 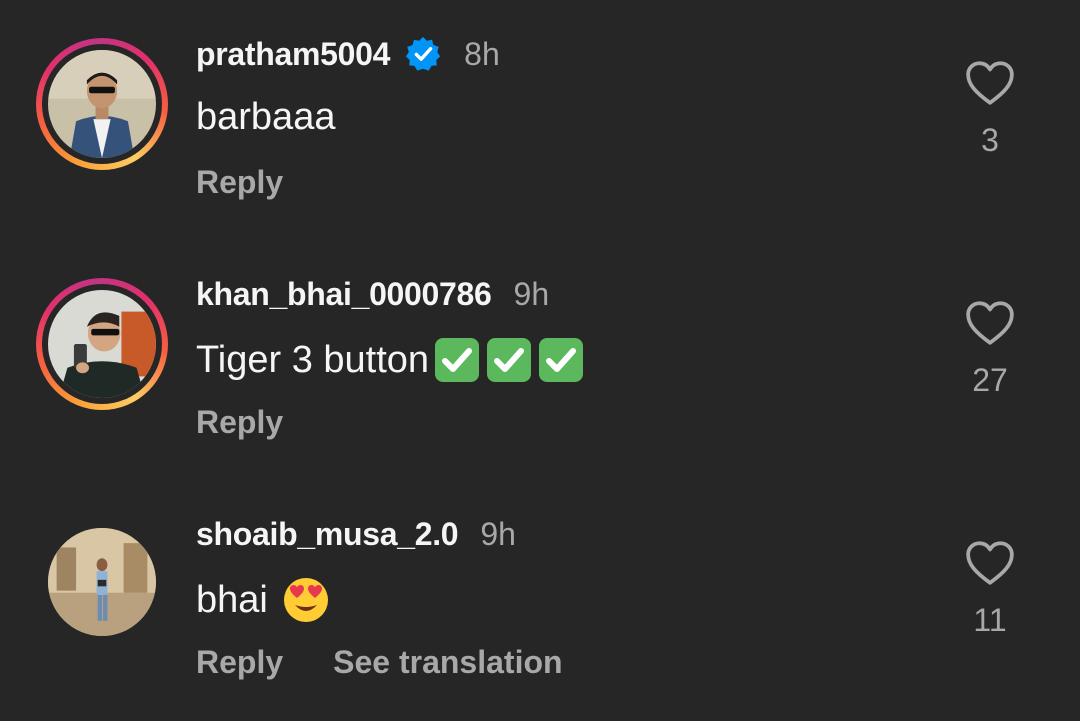 I want to click on comment-header: khan_bhai_0000786 9h, so click(x=372, y=294).